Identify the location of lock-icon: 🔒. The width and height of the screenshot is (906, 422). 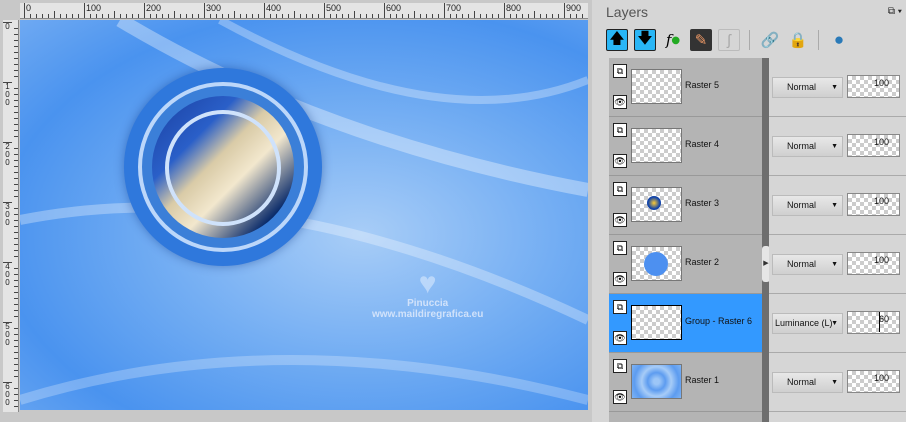
(798, 40).